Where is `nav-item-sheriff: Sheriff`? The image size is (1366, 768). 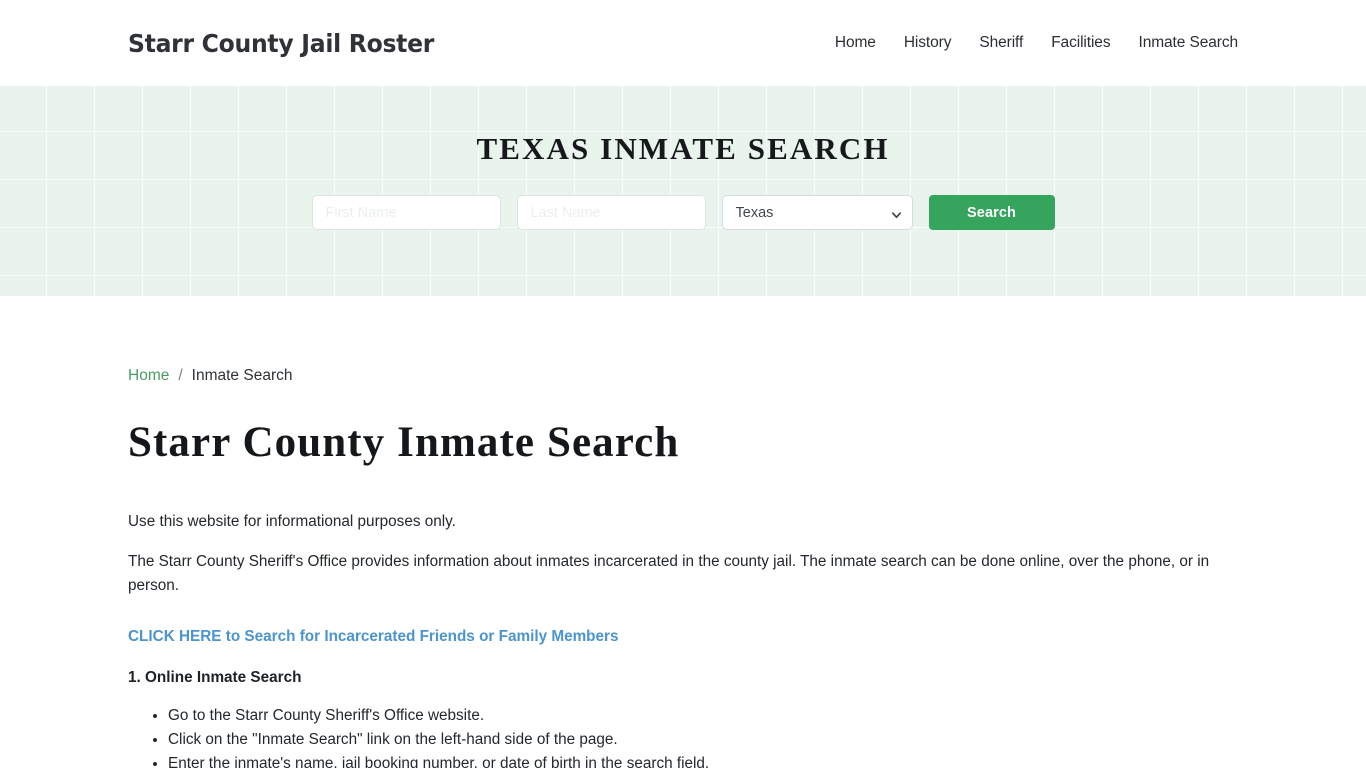 nav-item-sheriff: Sheriff is located at coordinates (1001, 43).